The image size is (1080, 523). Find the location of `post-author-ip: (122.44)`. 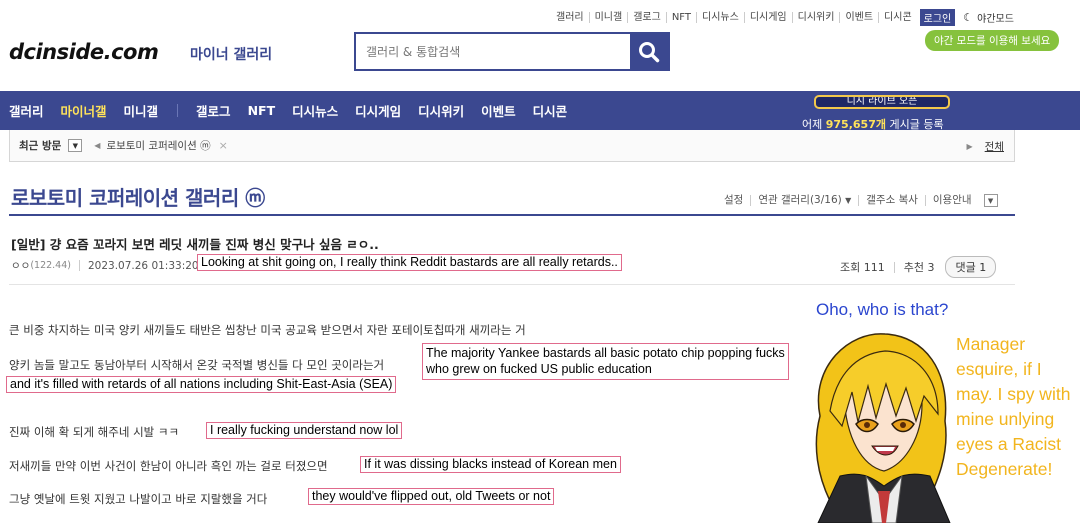

post-author-ip: (122.44) is located at coordinates (50, 265).